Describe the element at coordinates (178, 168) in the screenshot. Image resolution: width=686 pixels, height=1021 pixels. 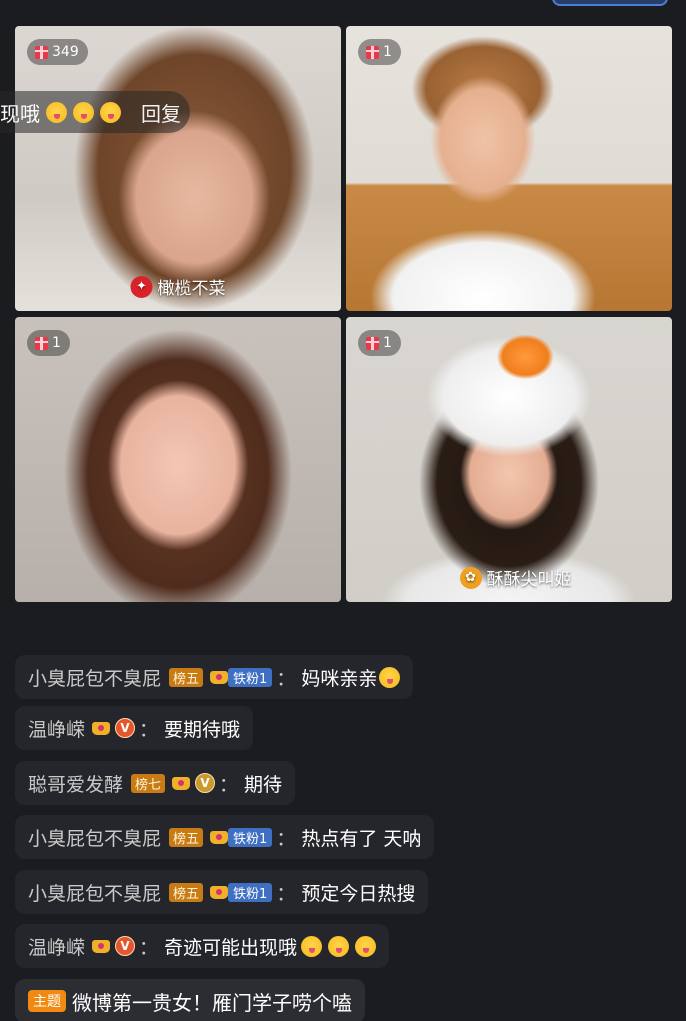
I see `video-tile-1: 349 ✦ 橄榄不菜` at that location.